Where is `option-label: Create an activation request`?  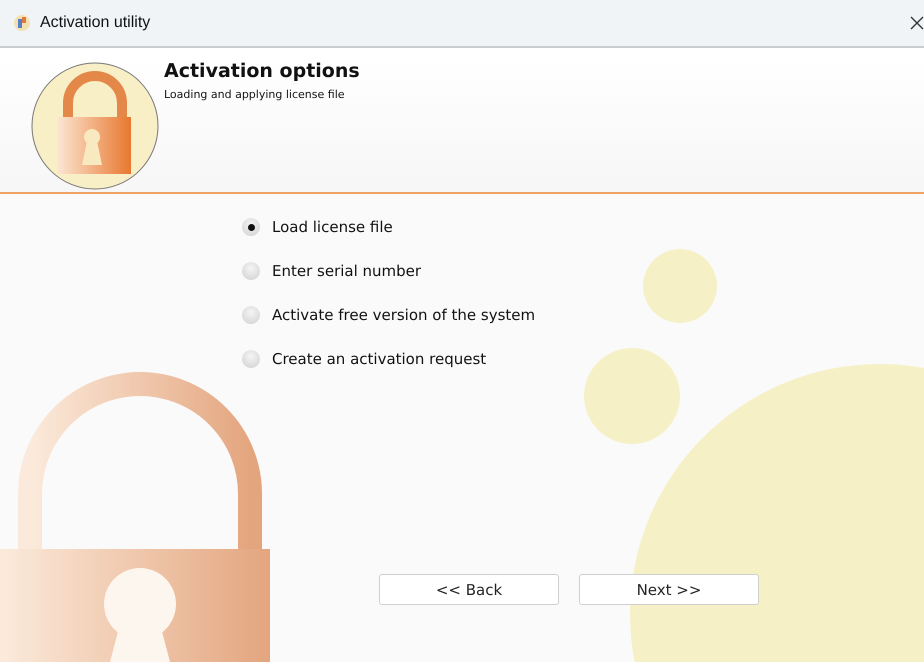 option-label: Create an activation request is located at coordinates (379, 359).